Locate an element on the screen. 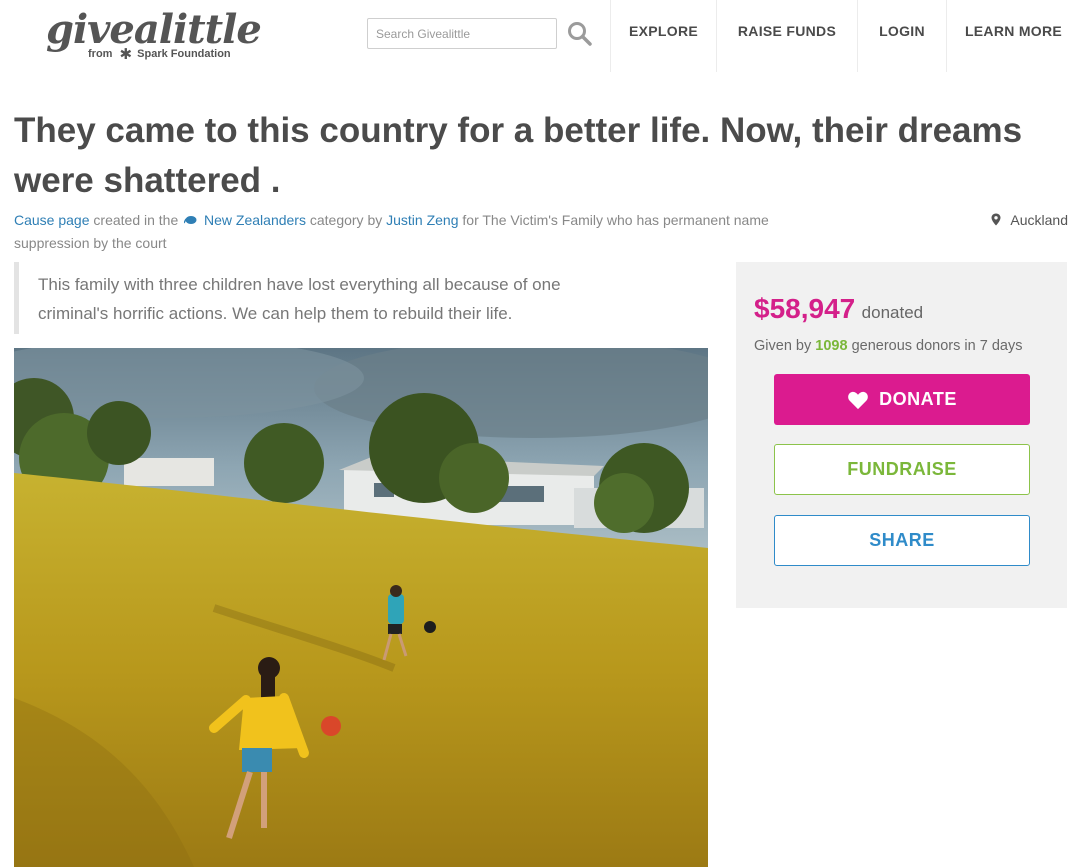 The image size is (1080, 867). donation-total: $58,947 donated is located at coordinates (838, 309).